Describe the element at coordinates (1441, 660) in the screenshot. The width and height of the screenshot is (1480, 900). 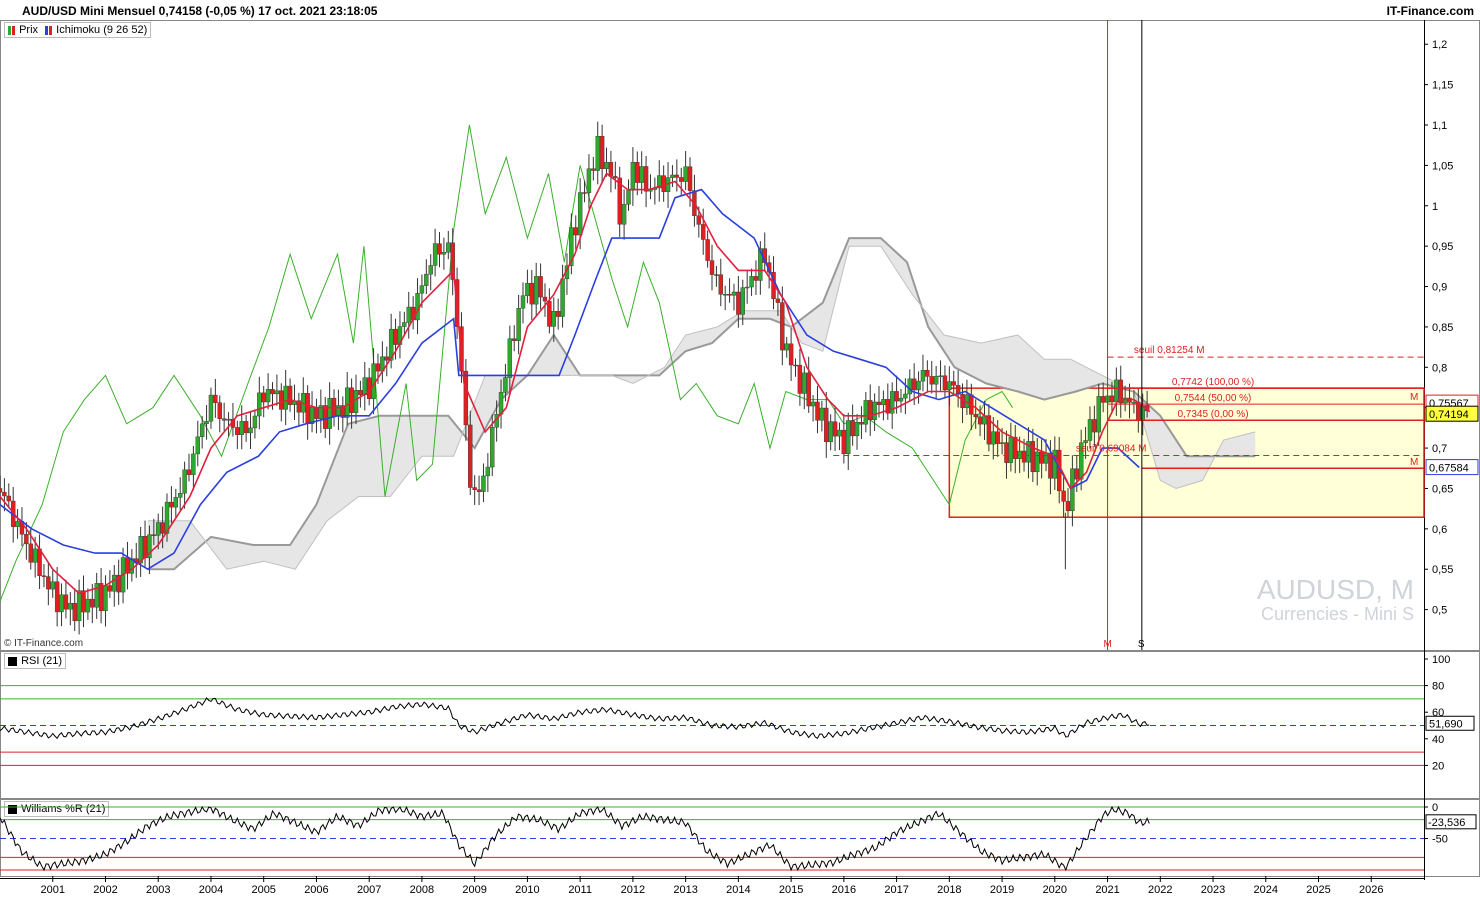
I see `rsi-y-tick-label: 100` at that location.